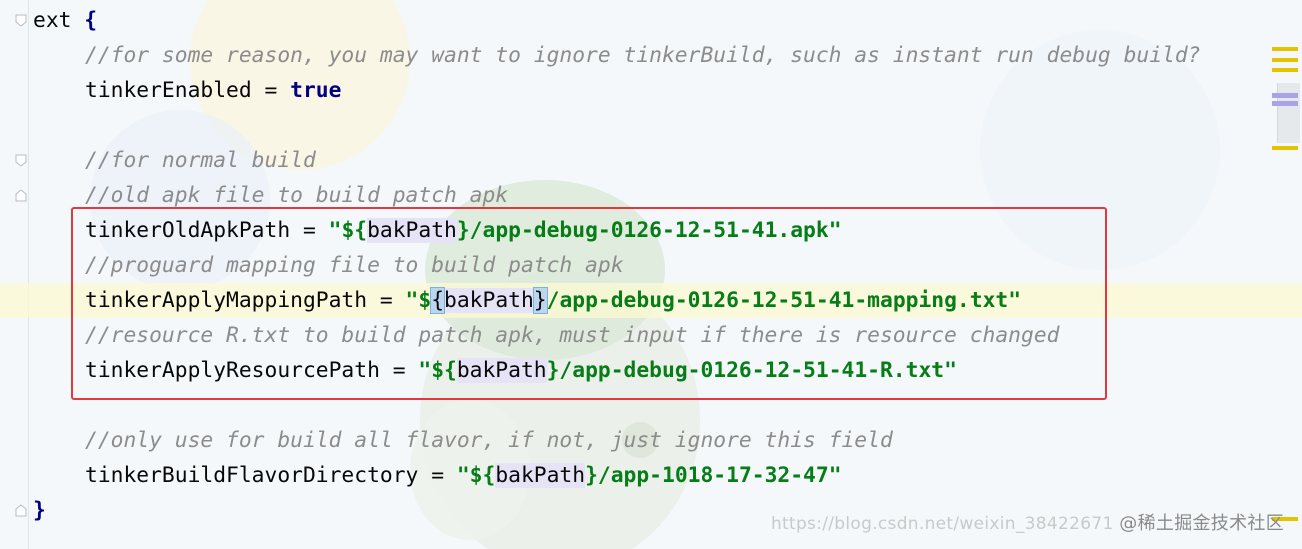 This screenshot has width=1302, height=549. What do you see at coordinates (653, 90) in the screenshot?
I see `code-line: tinkerEnabled = true` at bounding box center [653, 90].